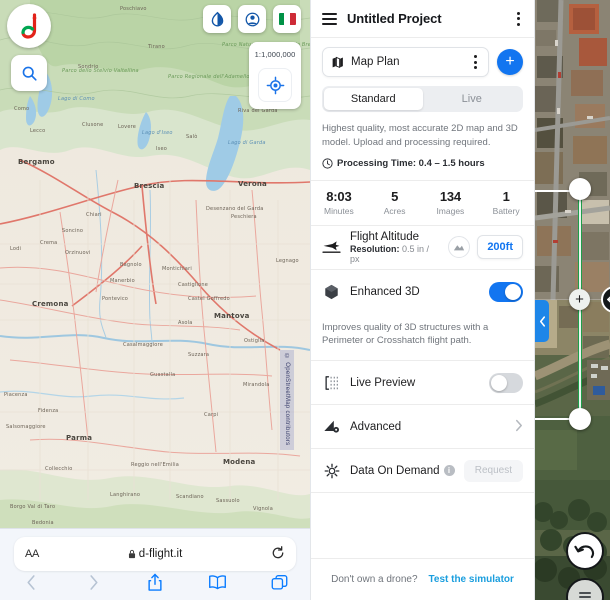  Describe the element at coordinates (93, 582) in the screenshot. I see `forward-button` at that location.